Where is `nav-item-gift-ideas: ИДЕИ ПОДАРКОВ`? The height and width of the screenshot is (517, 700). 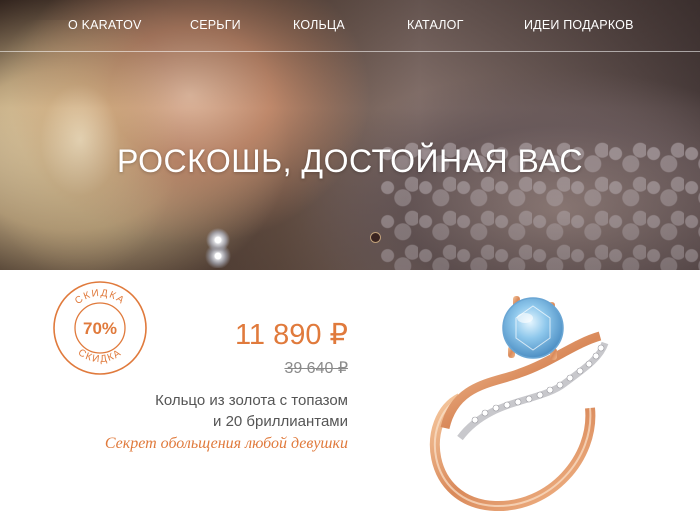 nav-item-gift-ideas: ИДЕИ ПОДАРКОВ is located at coordinates (579, 25).